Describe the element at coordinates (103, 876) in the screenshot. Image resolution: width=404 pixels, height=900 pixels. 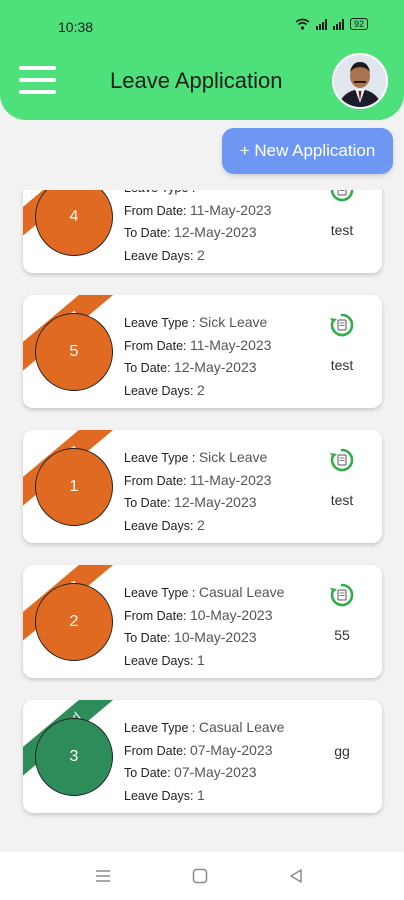
I see `recent-apps-icon` at that location.